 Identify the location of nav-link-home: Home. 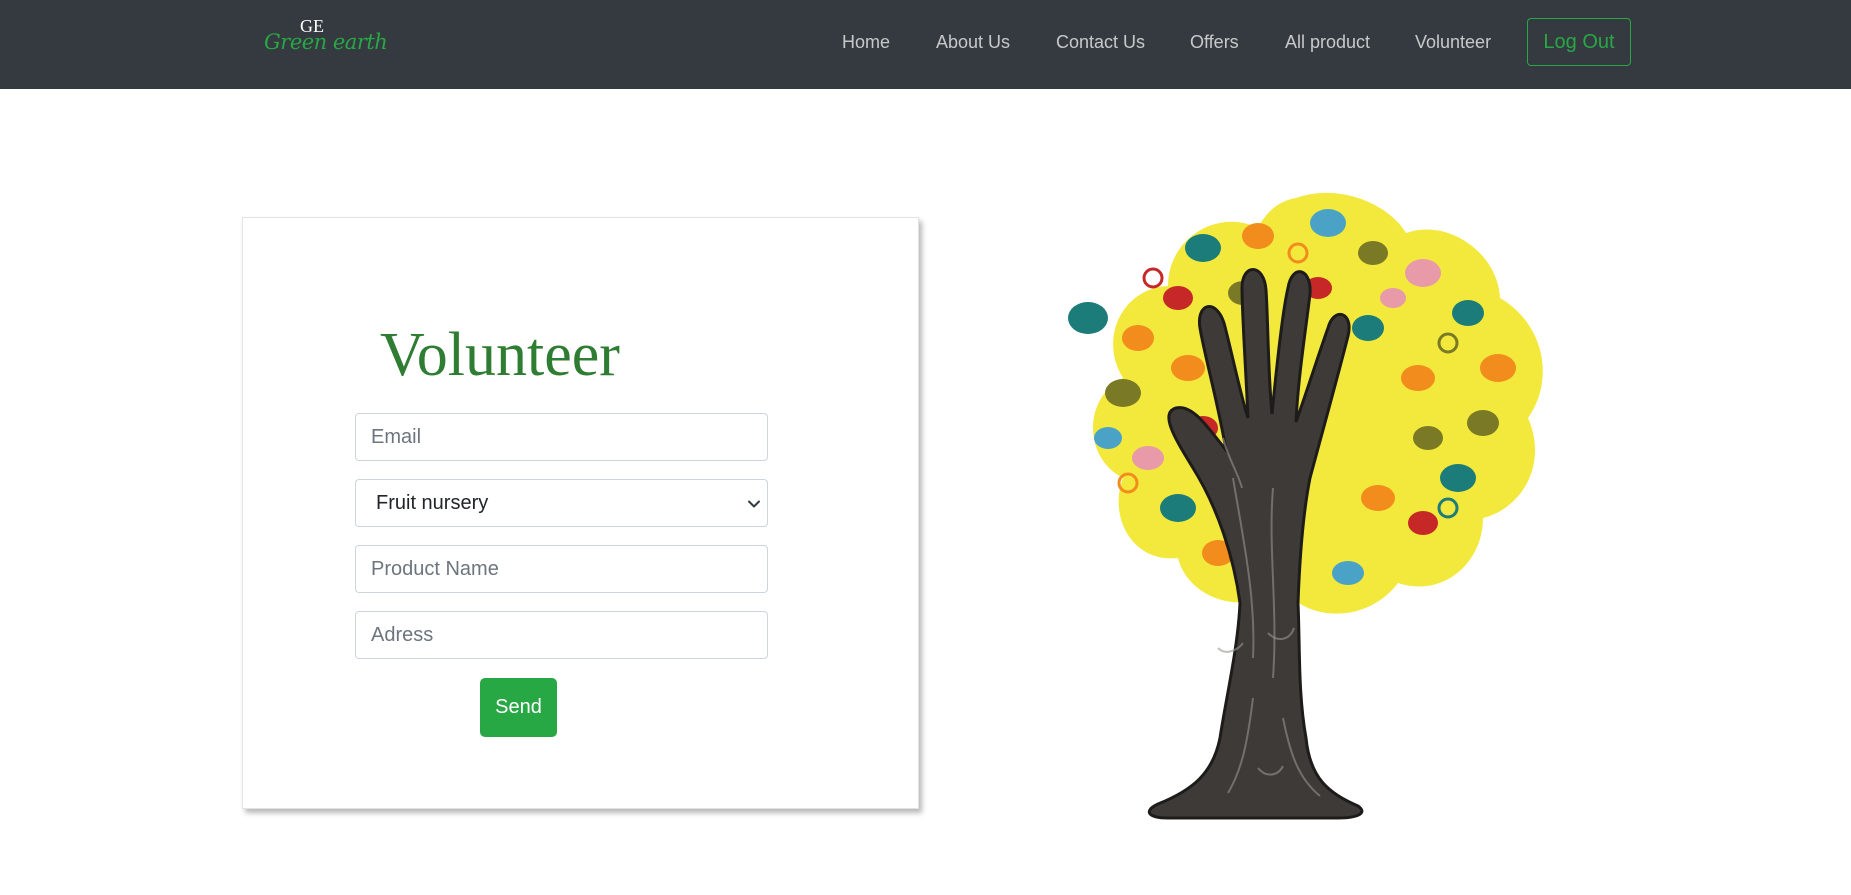
(866, 42).